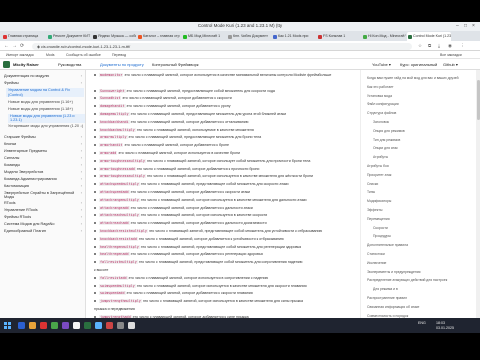 Image resolution: width=480 pixels, height=360 pixels. I want to click on reload-button: ⟳, so click(22, 46).